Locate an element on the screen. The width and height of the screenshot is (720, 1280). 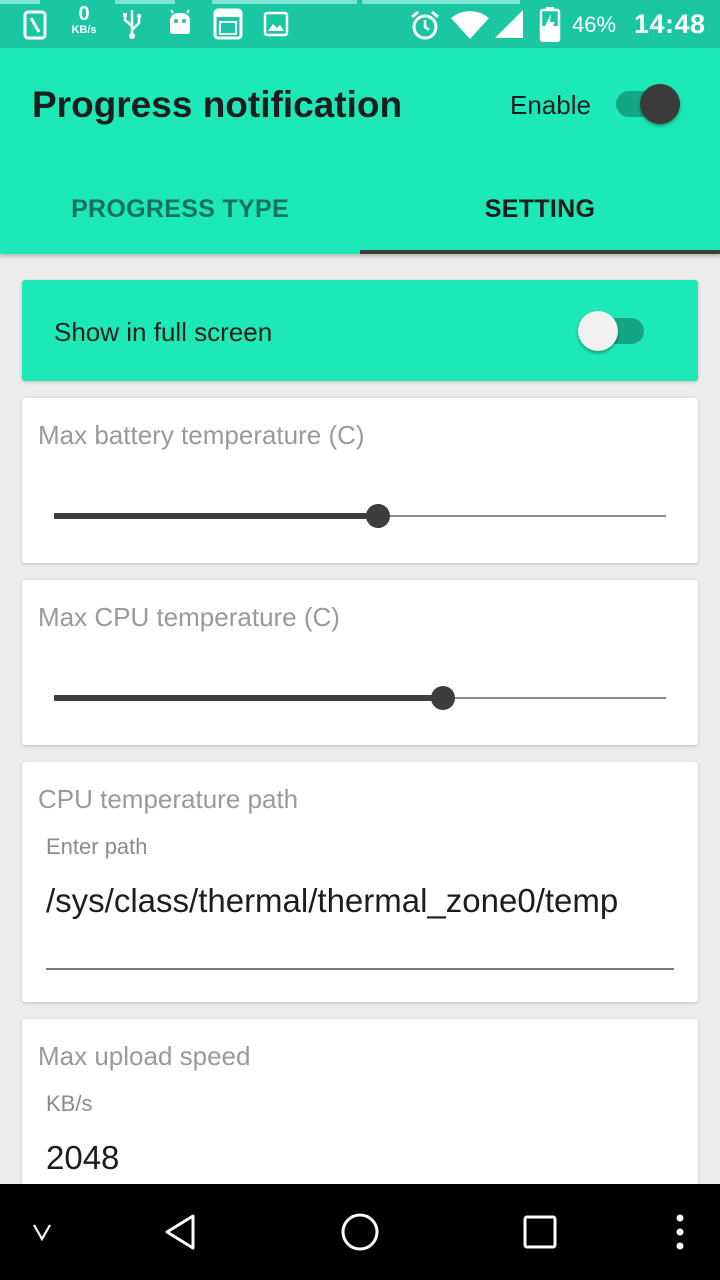
enable-switch is located at coordinates (649, 104).